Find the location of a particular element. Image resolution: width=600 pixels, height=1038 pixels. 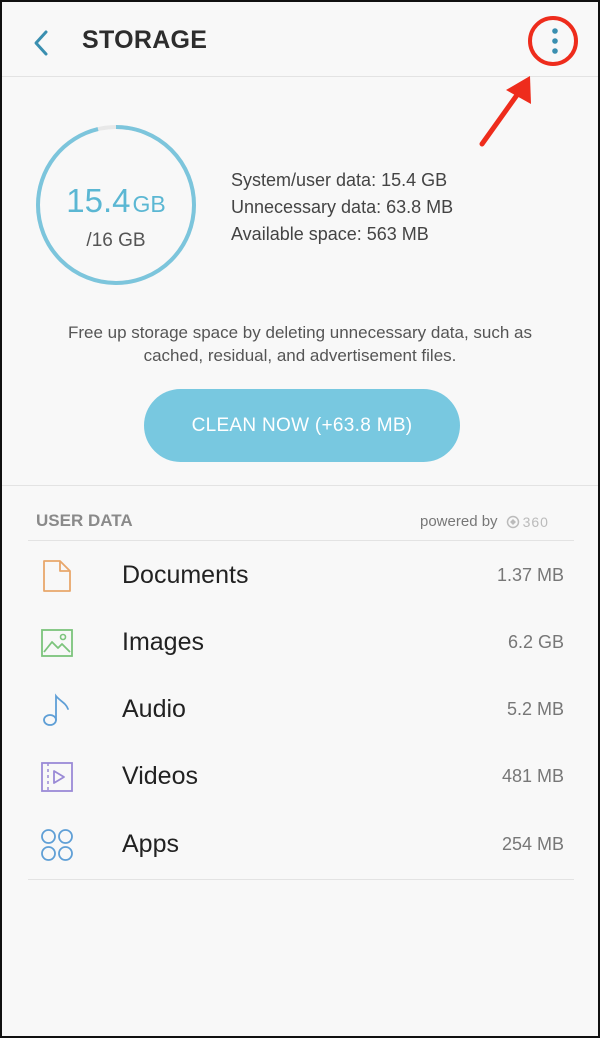

image-icon is located at coordinates (57, 643).